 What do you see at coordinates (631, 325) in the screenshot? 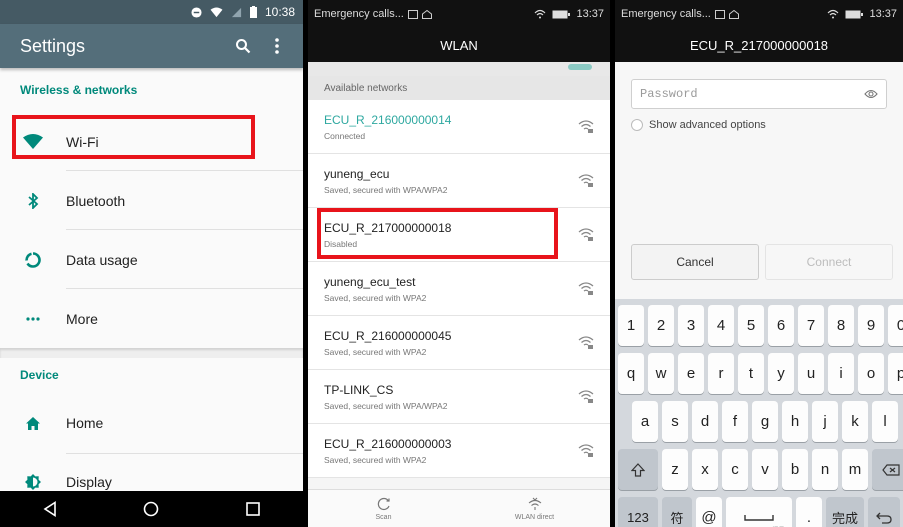
I see `key: 1` at bounding box center [631, 325].